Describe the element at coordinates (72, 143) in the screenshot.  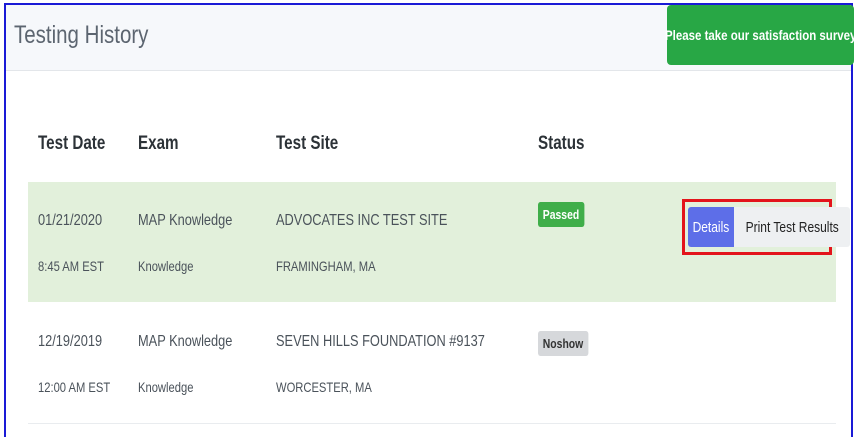
I see `column-header-test-date: Test Date` at that location.